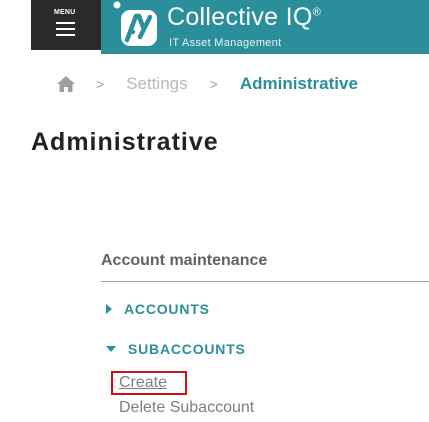 Image resolution: width=429 pixels, height=422 pixels. What do you see at coordinates (65, 29) in the screenshot?
I see `hamburger-icon` at bounding box center [65, 29].